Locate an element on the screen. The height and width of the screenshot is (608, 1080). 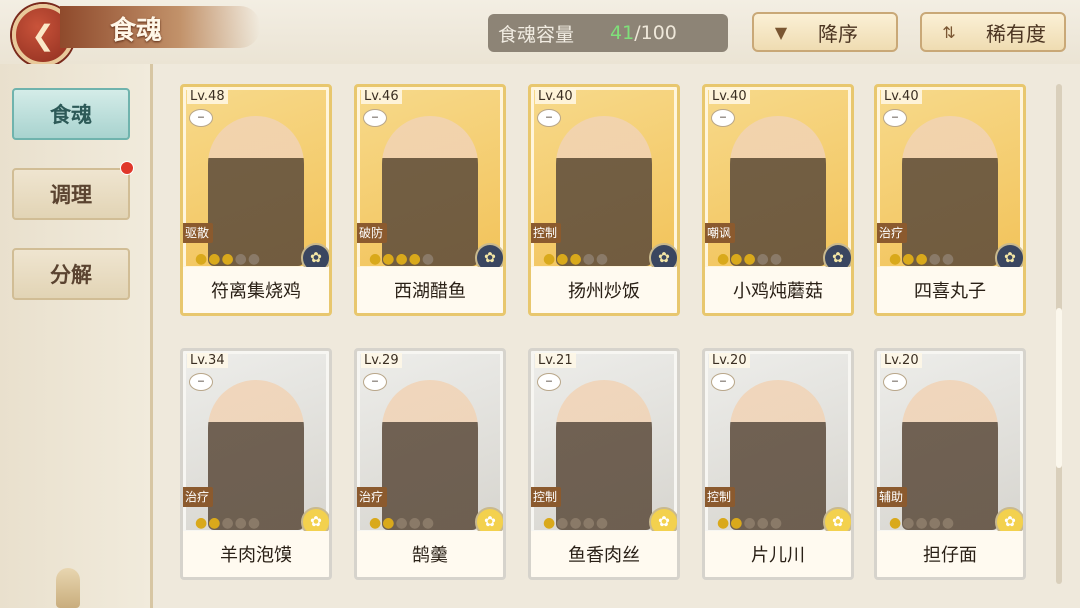
level-label: Lv.48 is located at coordinates (207, 96).